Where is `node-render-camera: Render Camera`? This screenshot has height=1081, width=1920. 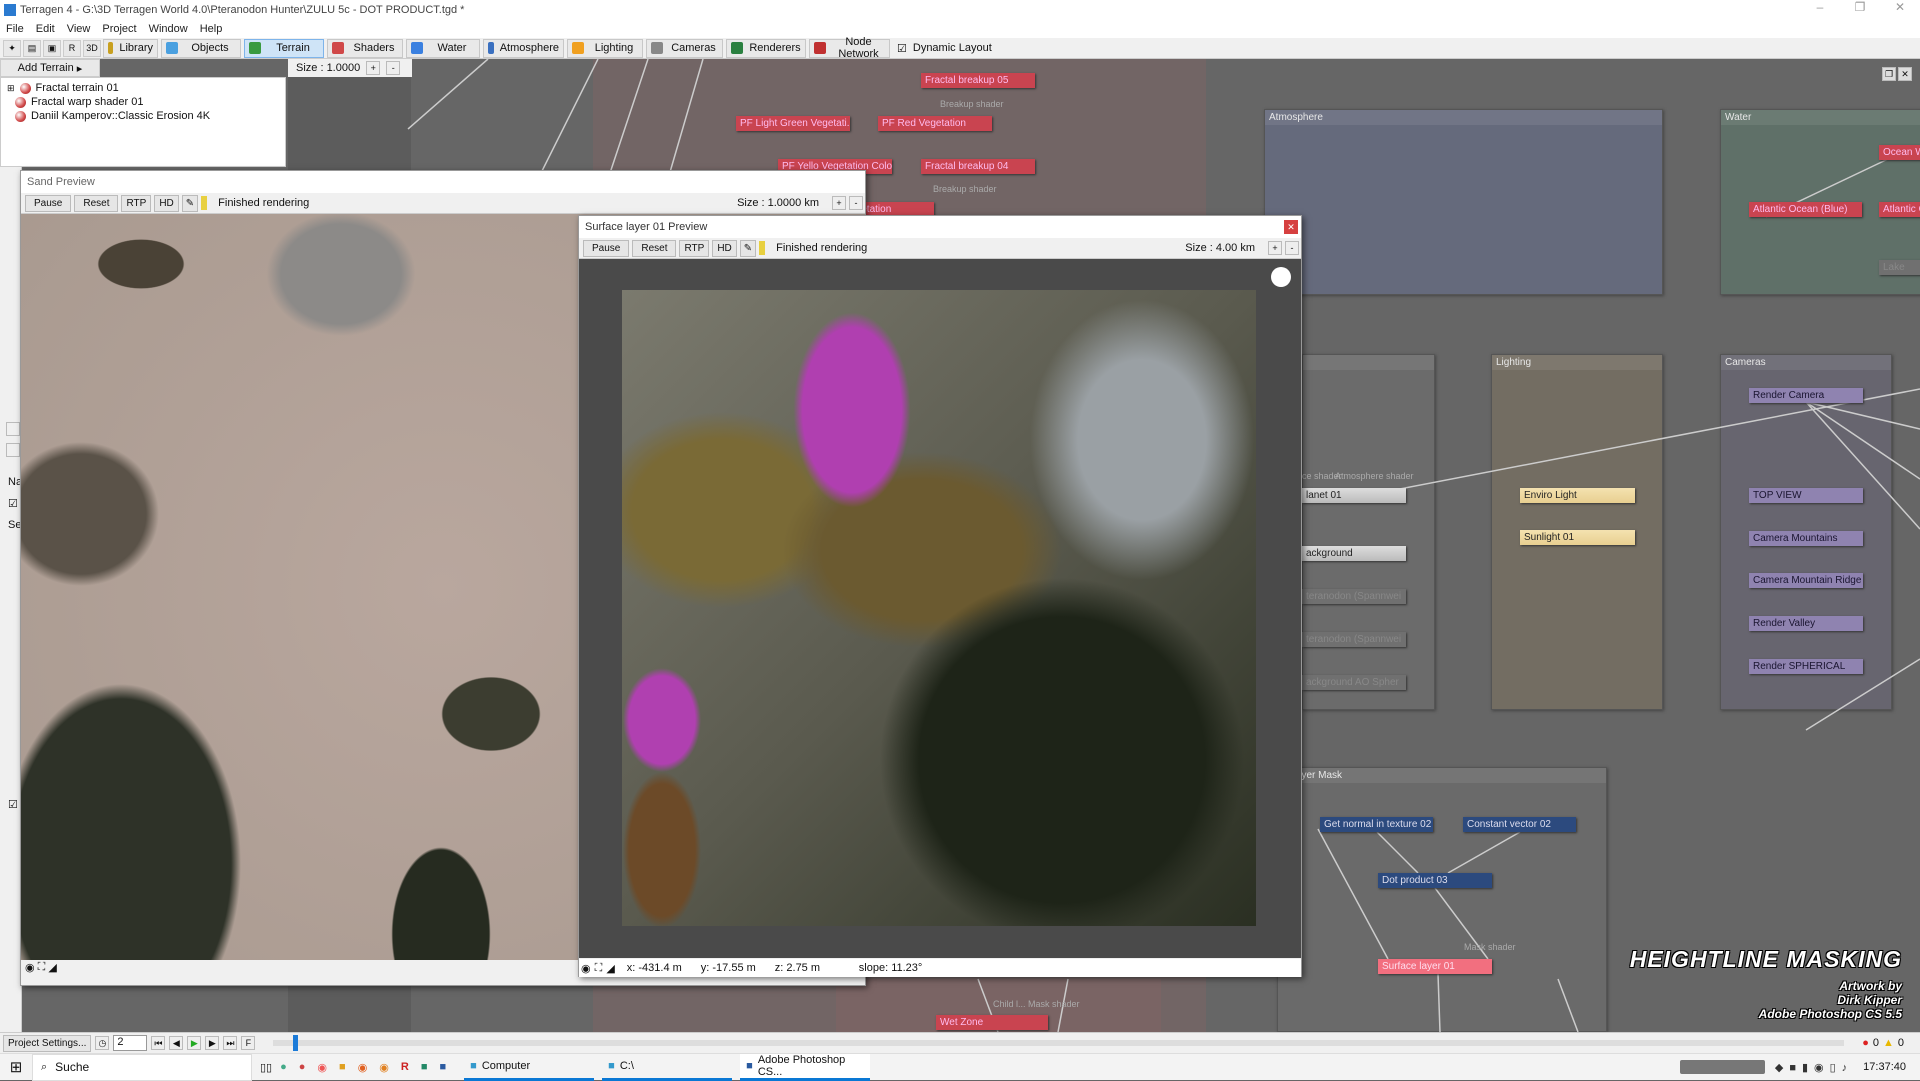
node-render-camera: Render Camera is located at coordinates (1806, 395).